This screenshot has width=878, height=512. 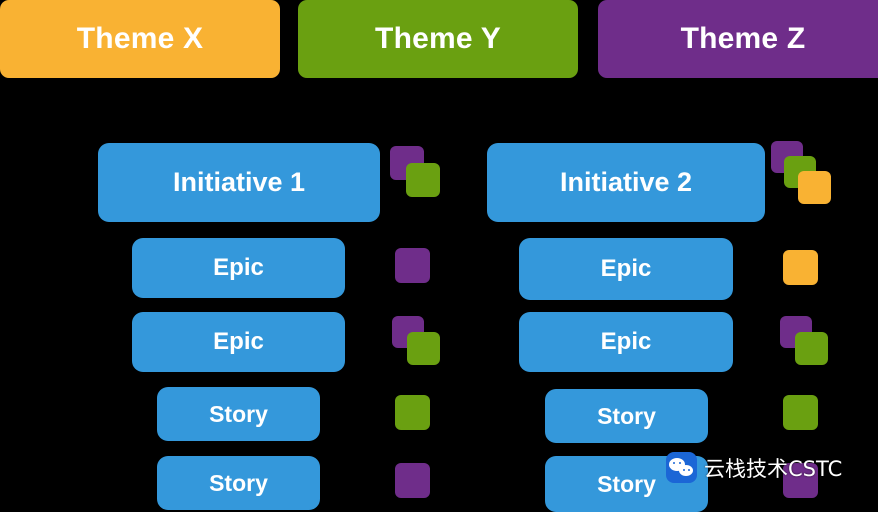 I want to click on column-left-story-5-theme-chips, so click(x=413, y=482).